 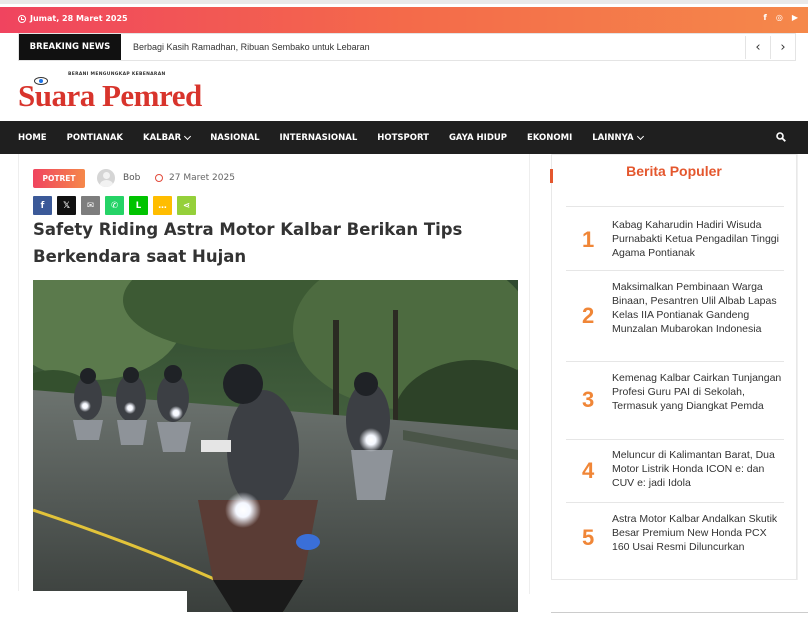 What do you see at coordinates (781, 137) in the screenshot?
I see `search-icon` at bounding box center [781, 137].